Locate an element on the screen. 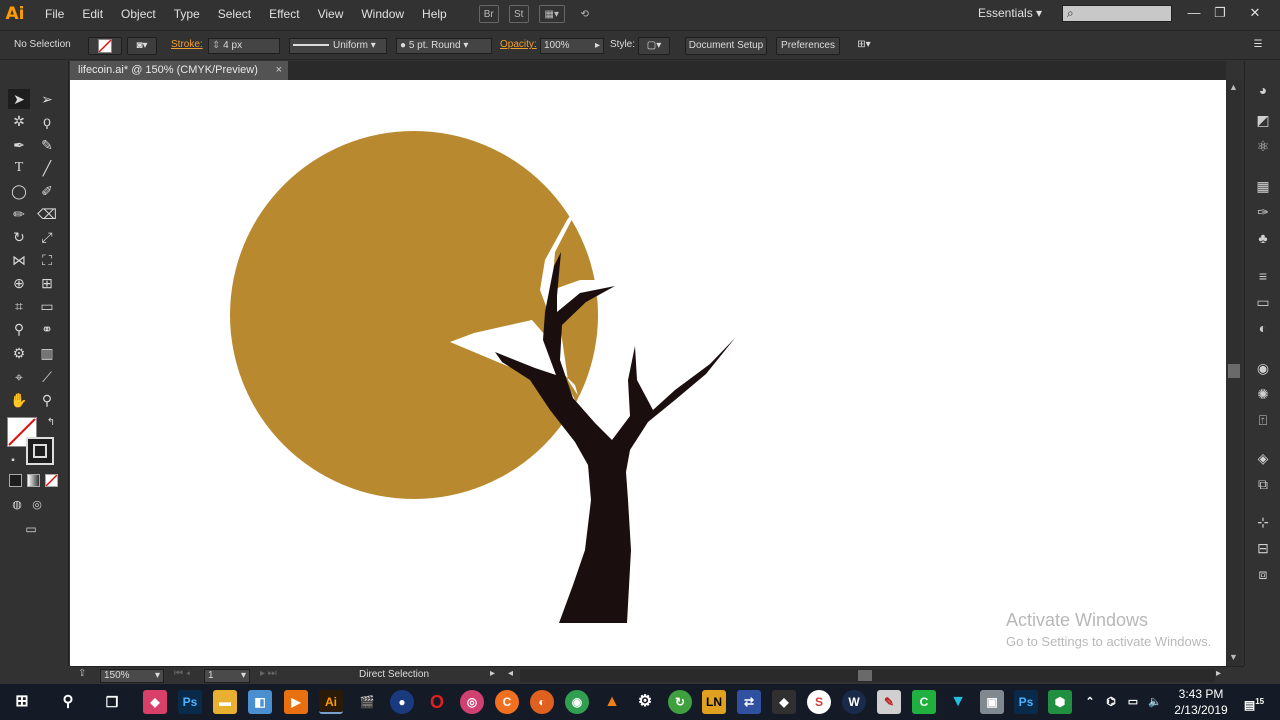 Image resolution: width=1280 pixels, height=720 pixels. none-mode-icon is located at coordinates (51, 480).